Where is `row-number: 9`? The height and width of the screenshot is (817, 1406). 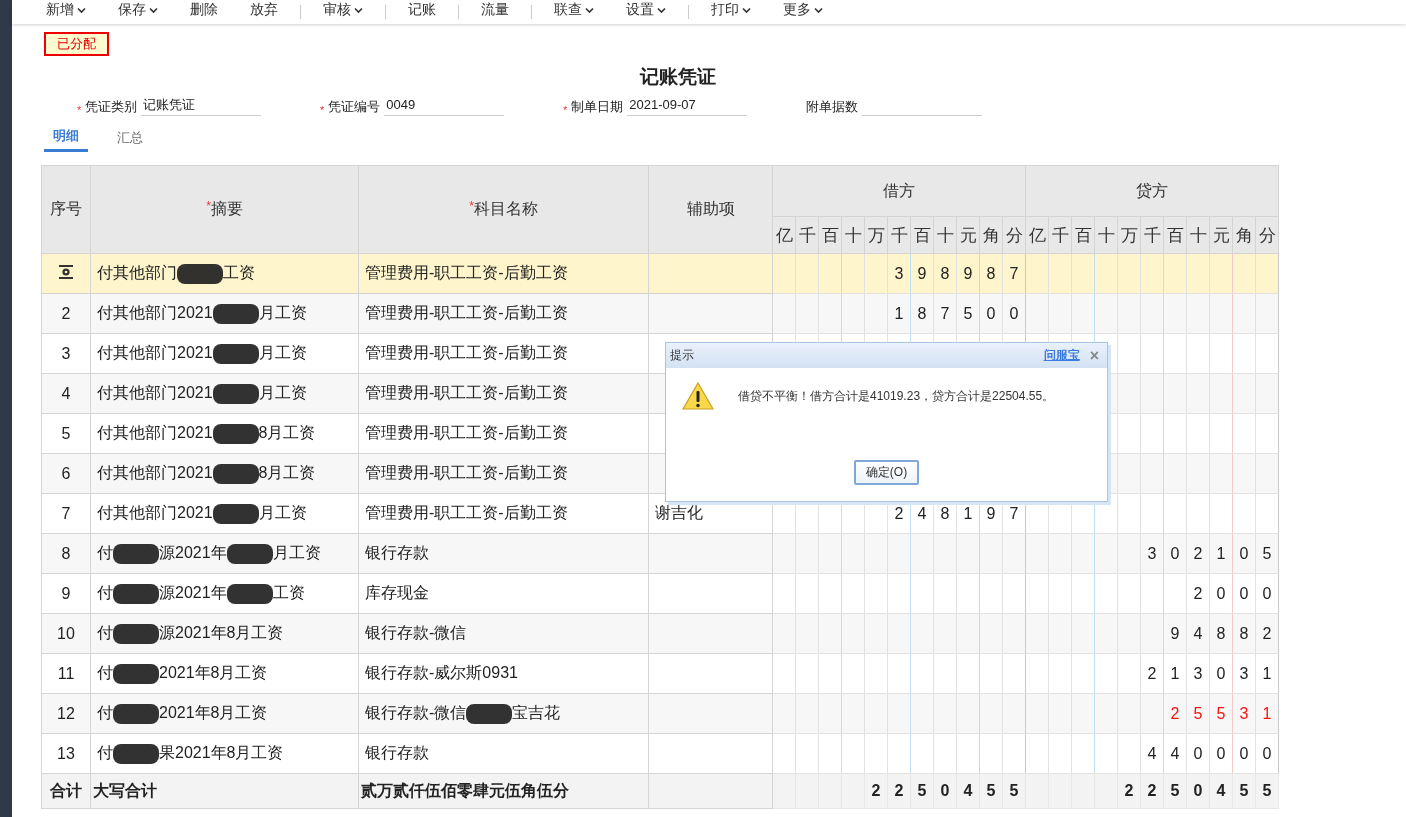
row-number: 9 is located at coordinates (66, 593).